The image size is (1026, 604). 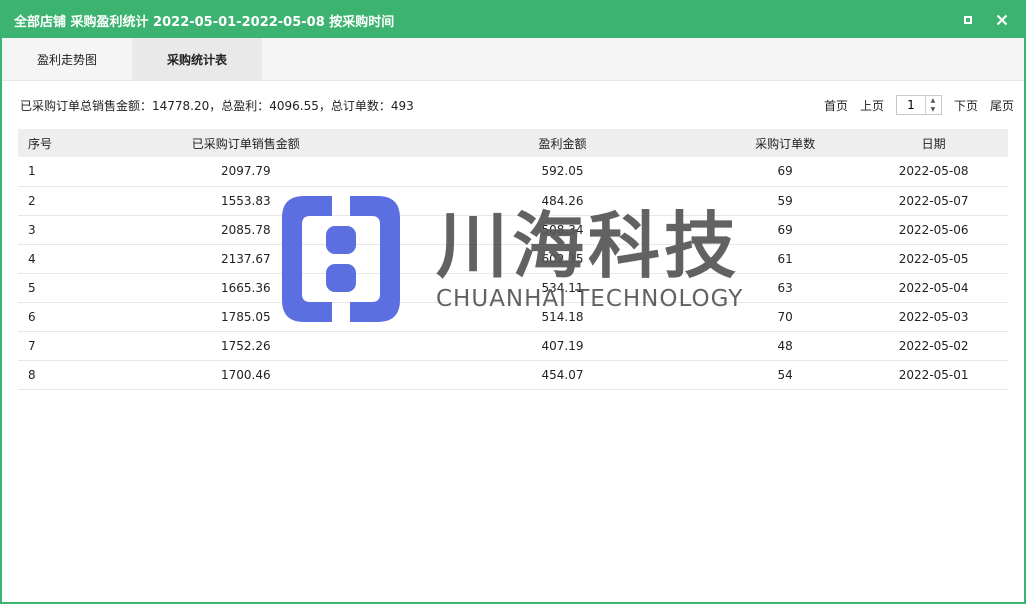 I want to click on cell-profit: 508.34, so click(x=562, y=229).